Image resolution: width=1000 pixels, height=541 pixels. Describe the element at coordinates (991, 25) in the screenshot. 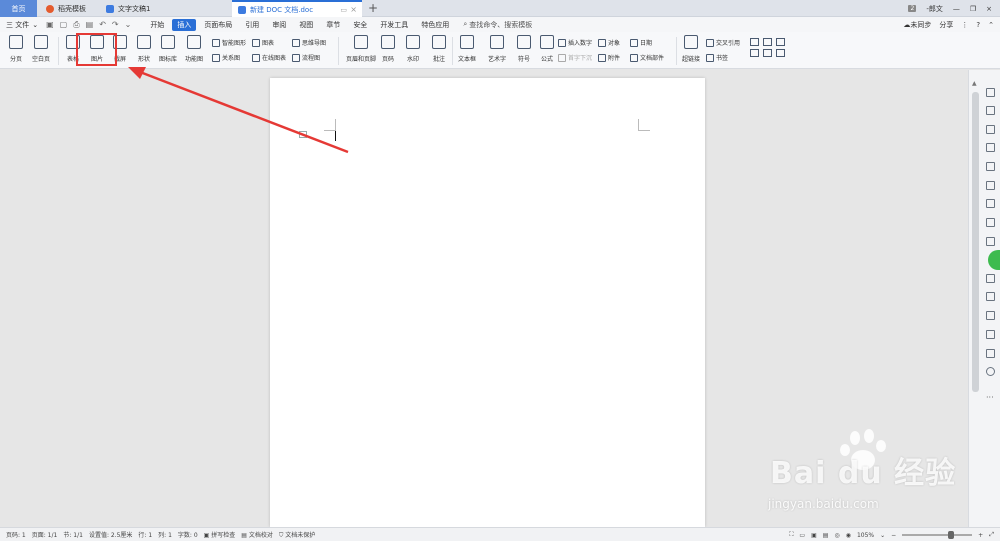

I see `collapse-icon: ⌃` at that location.